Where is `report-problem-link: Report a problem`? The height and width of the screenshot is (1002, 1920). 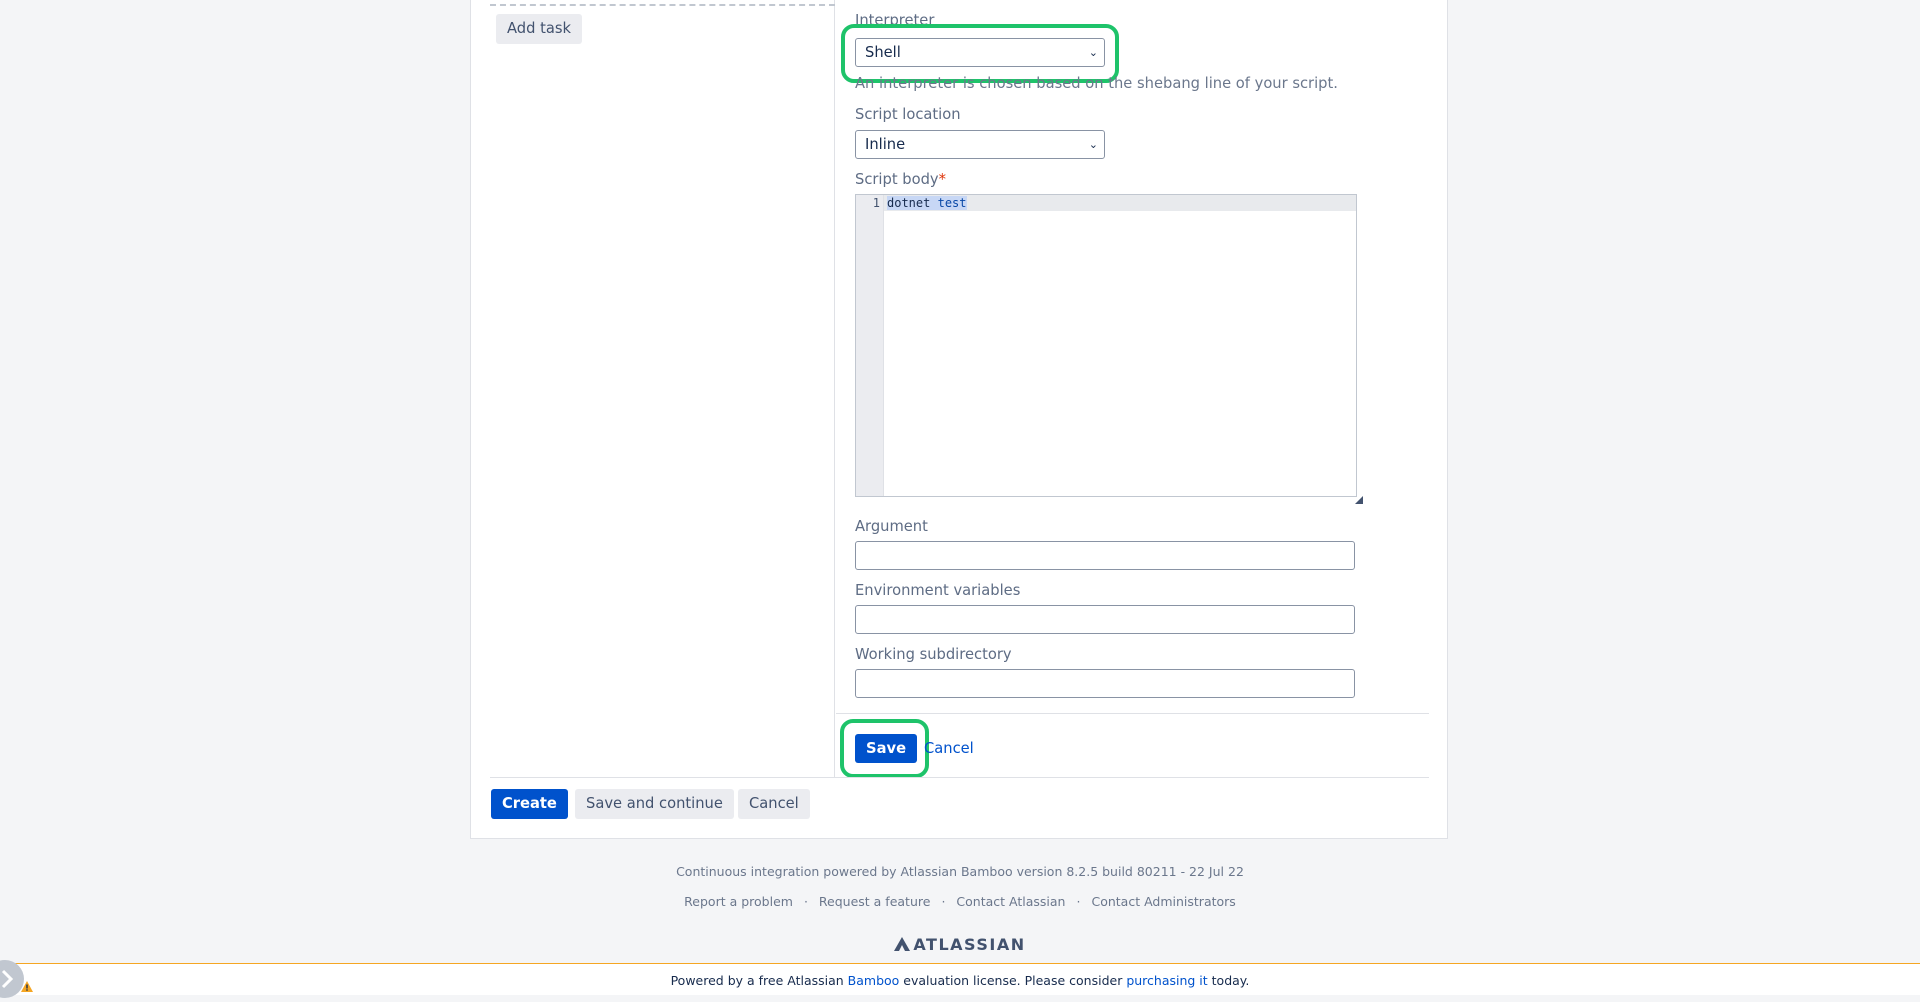
report-problem-link: Report a problem is located at coordinates (738, 901).